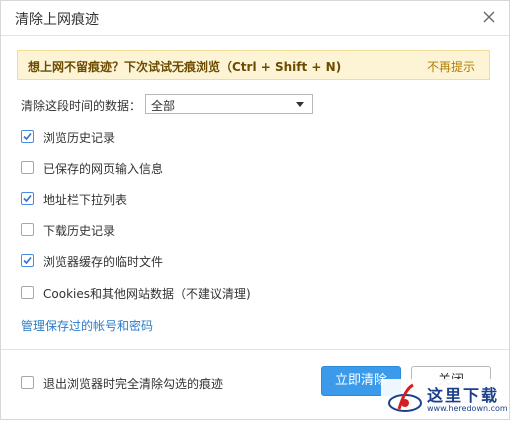 This screenshot has height=421, width=510. I want to click on banner-text: 想上网不留痕迹？下次试试无痕浏览（Ctrl + Shift + N), so click(185, 67).